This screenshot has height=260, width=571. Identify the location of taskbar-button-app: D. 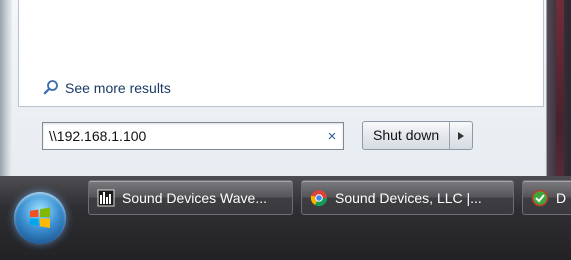
(546, 197).